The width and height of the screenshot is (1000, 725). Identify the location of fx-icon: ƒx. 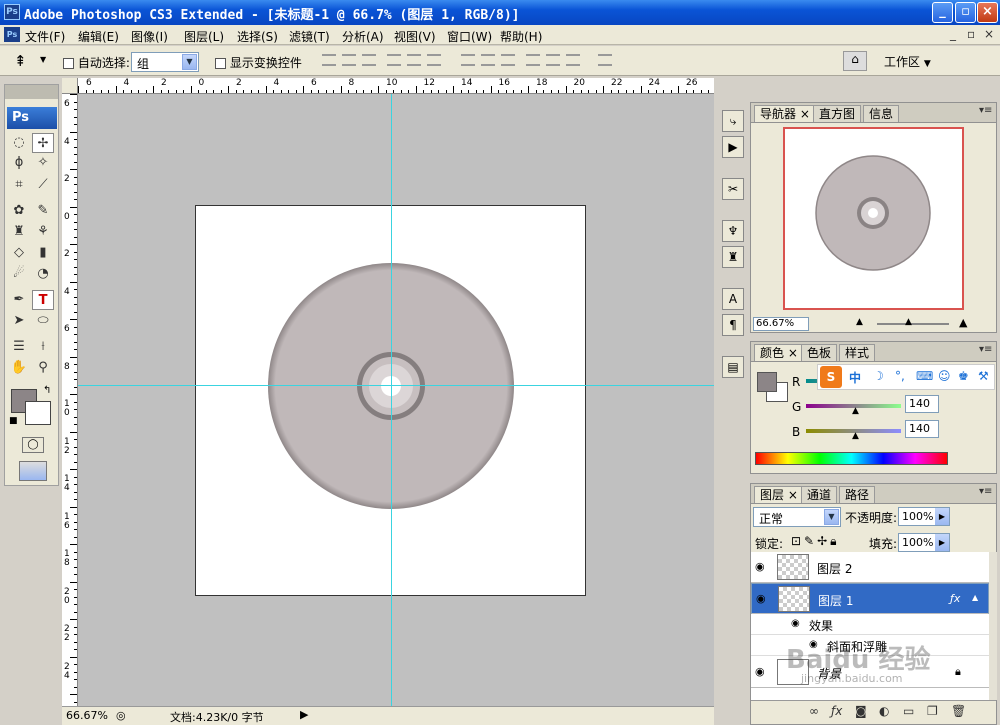
(955, 598).